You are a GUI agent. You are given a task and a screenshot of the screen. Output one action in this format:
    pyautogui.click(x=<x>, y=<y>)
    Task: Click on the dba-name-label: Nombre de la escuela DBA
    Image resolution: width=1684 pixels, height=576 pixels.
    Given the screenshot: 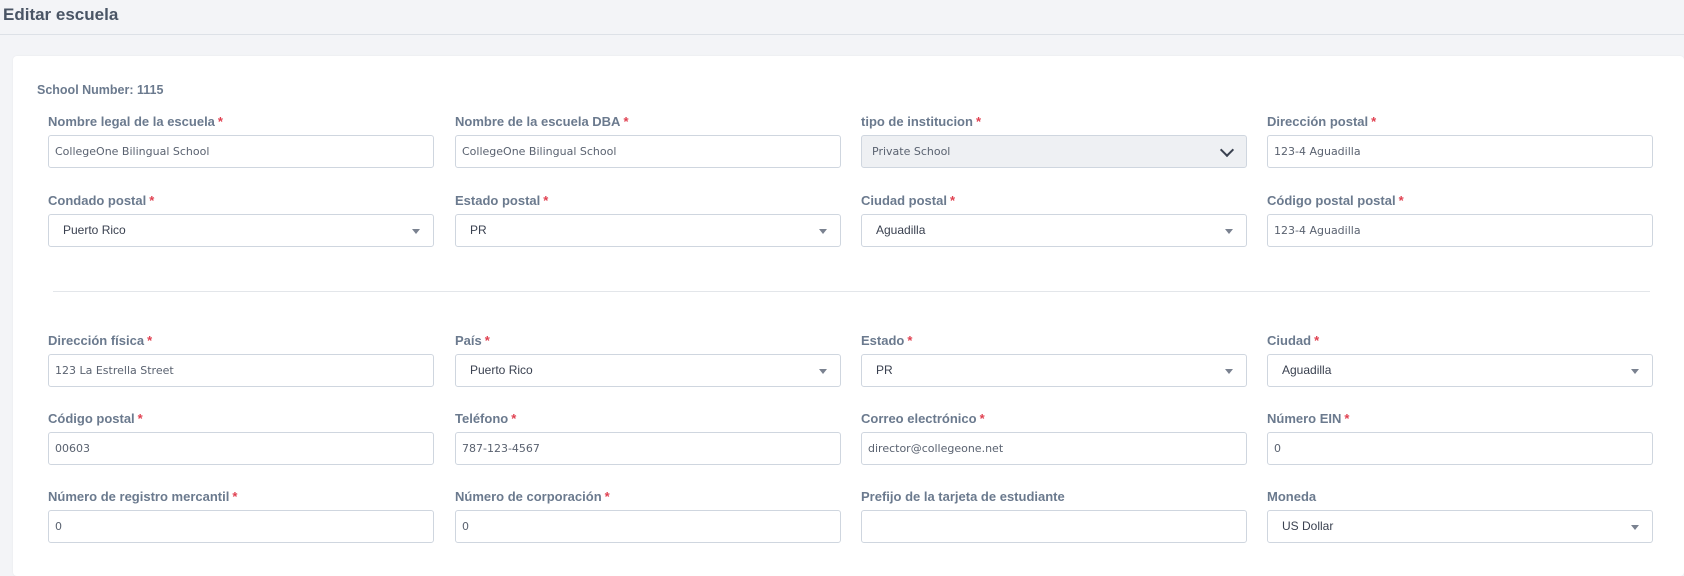 What is the action you would take?
    pyautogui.click(x=538, y=121)
    